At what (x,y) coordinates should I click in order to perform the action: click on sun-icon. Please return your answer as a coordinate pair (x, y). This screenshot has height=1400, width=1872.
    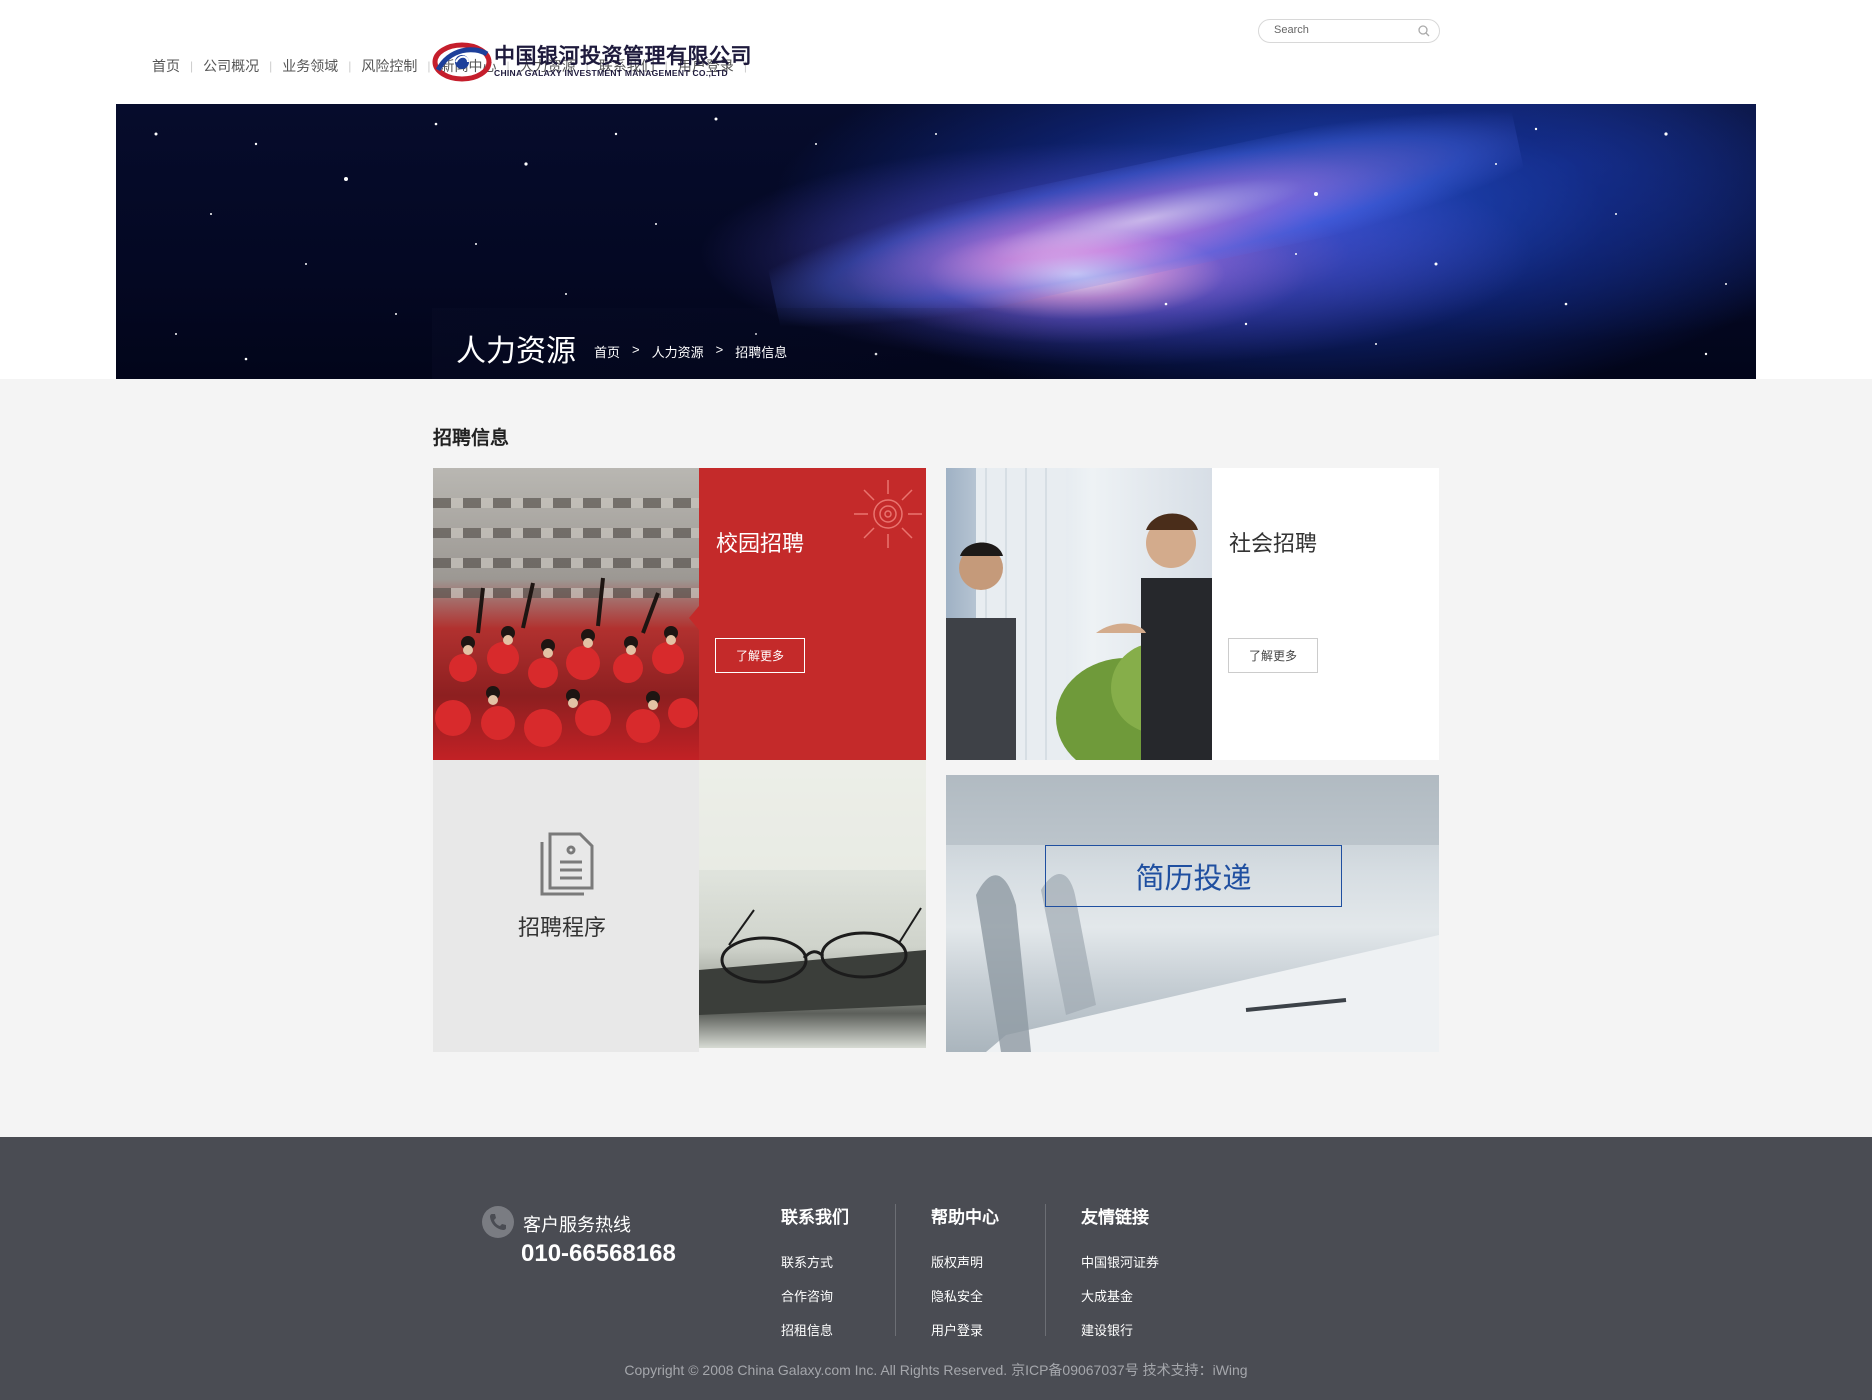
    Looking at the image, I should click on (888, 514).